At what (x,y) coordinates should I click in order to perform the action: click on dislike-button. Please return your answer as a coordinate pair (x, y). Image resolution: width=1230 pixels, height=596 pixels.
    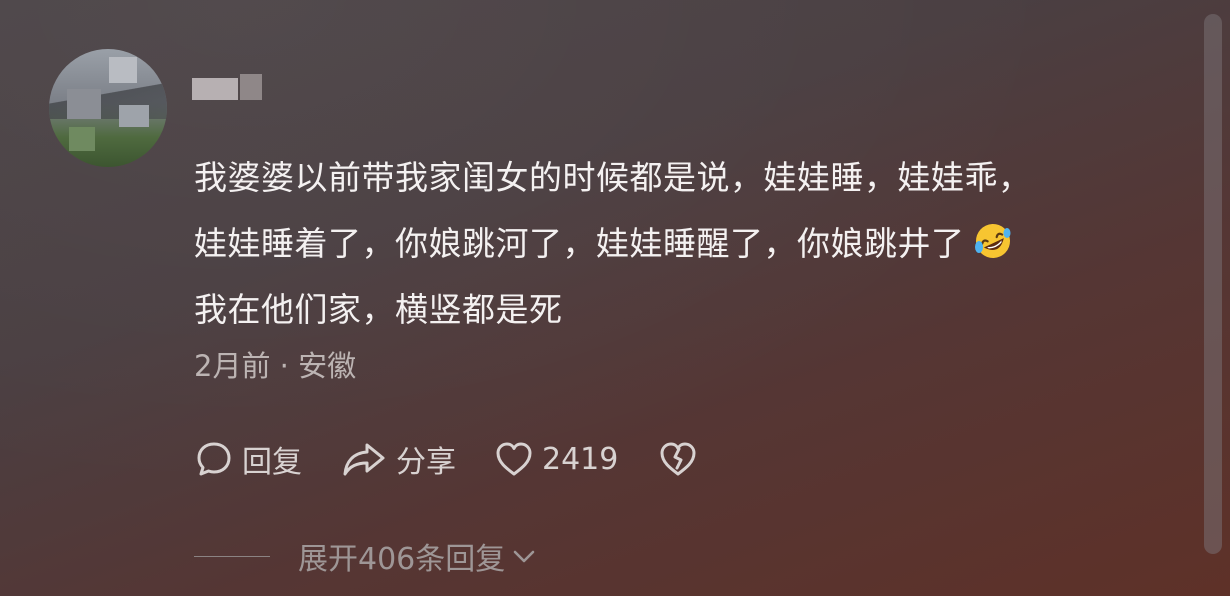
    Looking at the image, I should click on (678, 459).